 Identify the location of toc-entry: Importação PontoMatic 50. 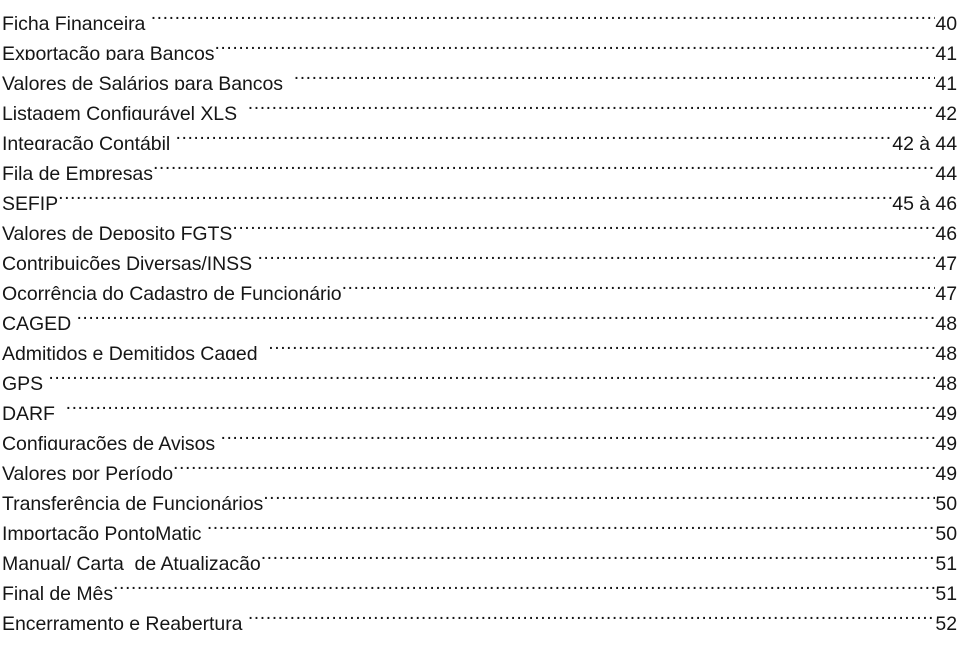
(479, 525).